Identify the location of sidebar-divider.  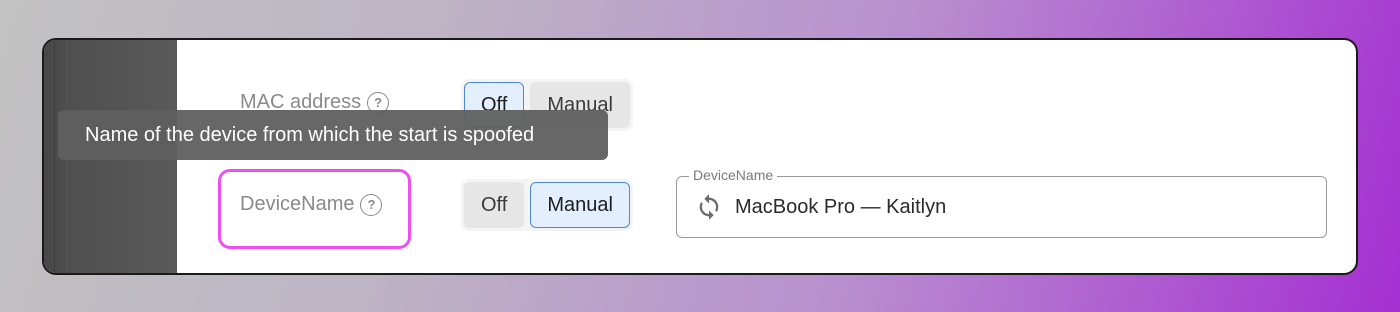
(54, 156).